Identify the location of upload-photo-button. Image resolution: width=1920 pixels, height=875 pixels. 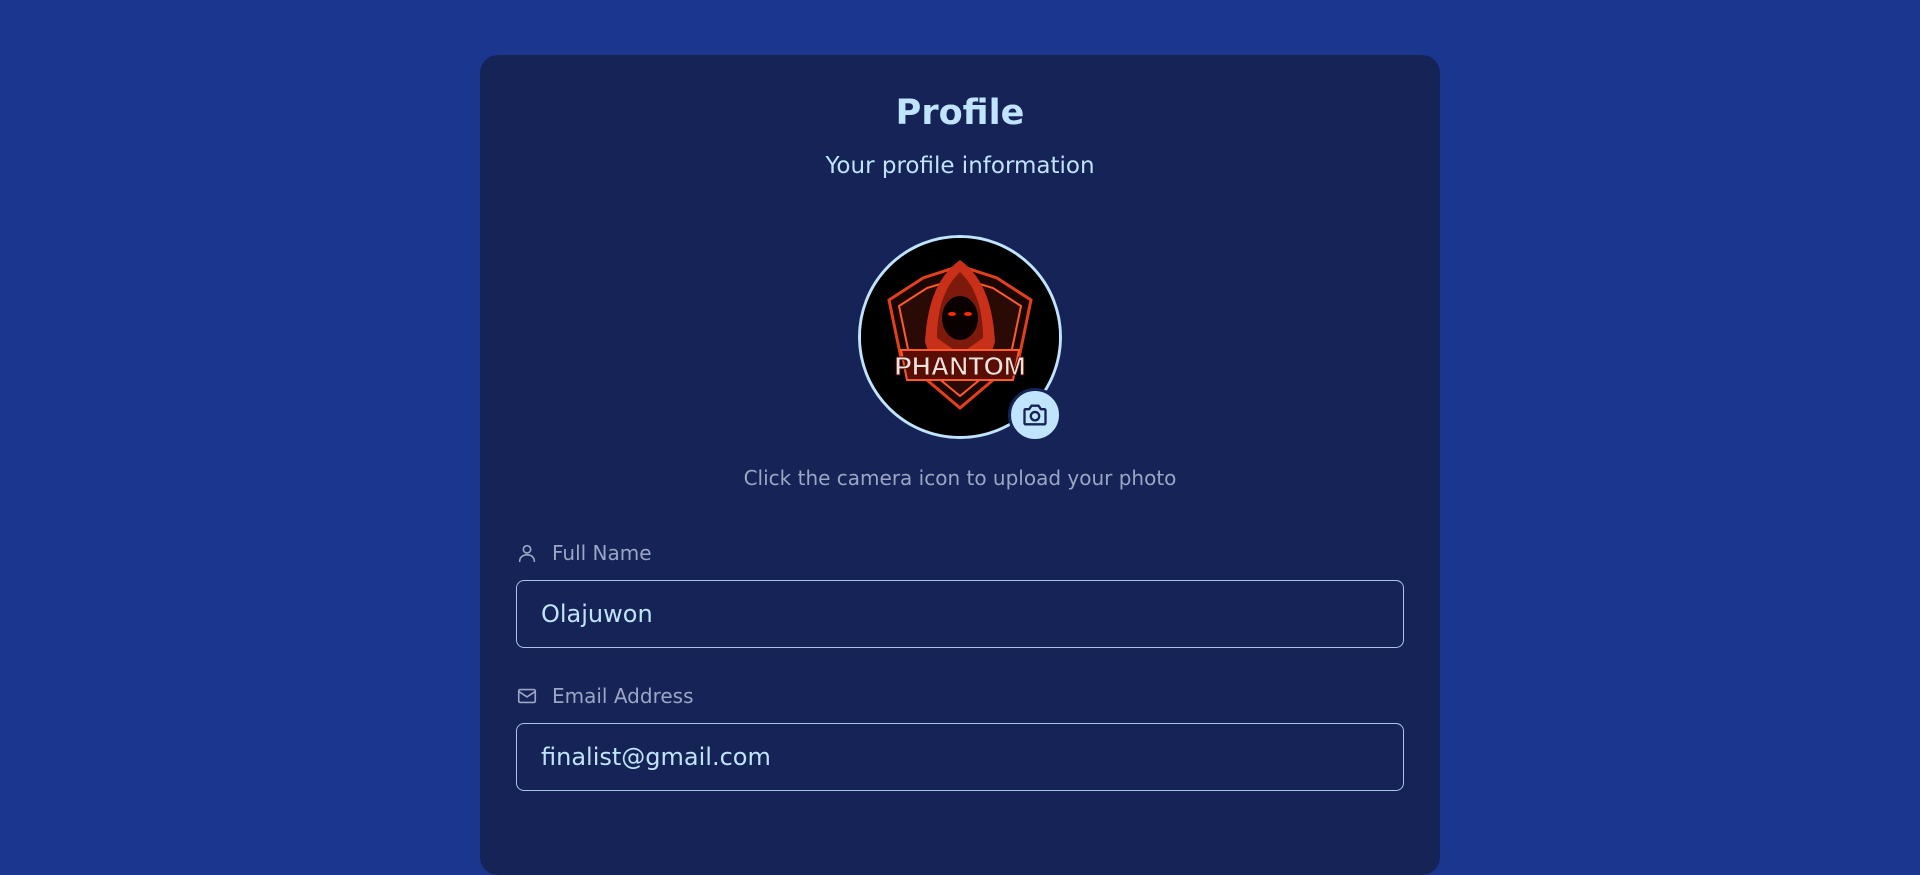
(1035, 415).